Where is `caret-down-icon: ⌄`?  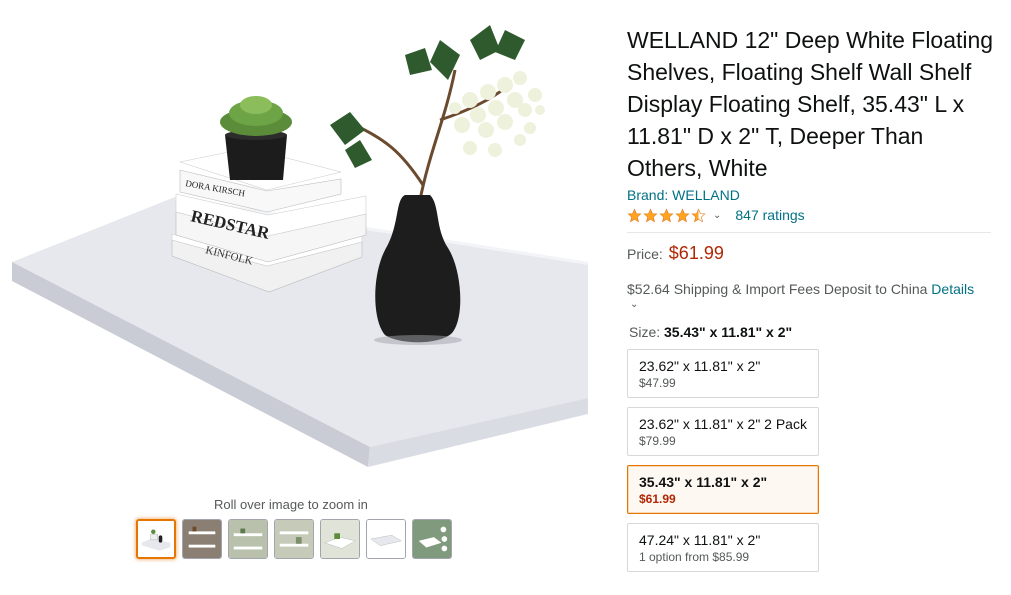 caret-down-icon: ⌄ is located at coordinates (717, 215).